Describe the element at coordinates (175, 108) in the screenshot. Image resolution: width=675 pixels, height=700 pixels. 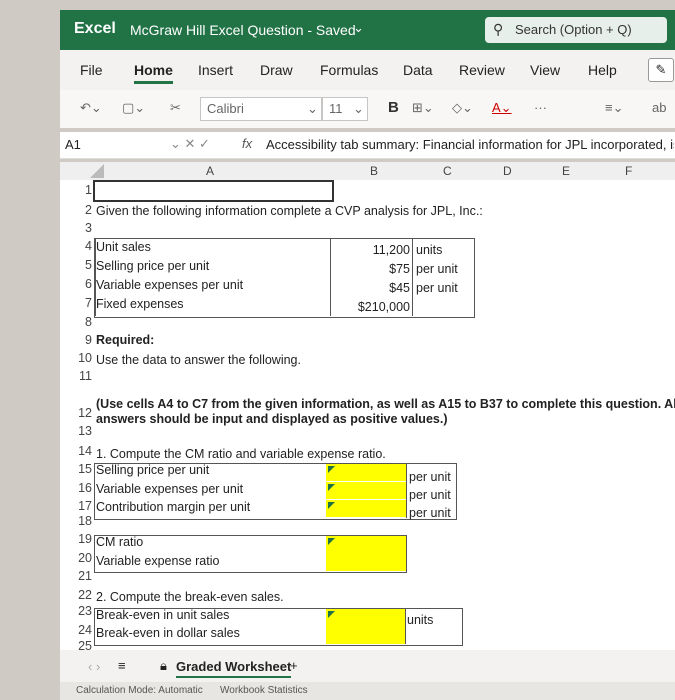
I see `format-painter-icon: ✂` at that location.